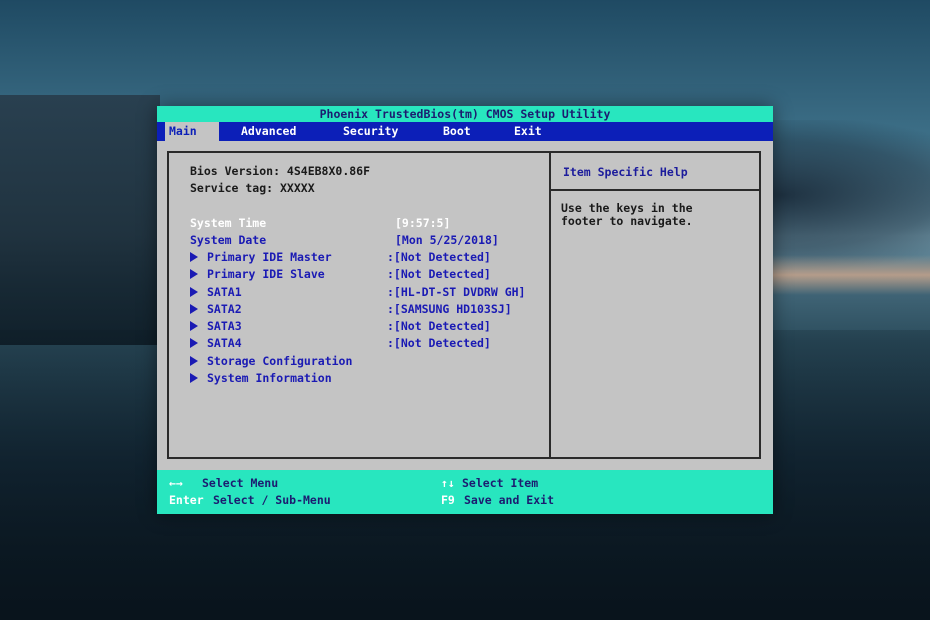 This screenshot has width=930, height=620. Describe the element at coordinates (439, 343) in the screenshot. I see `item-sata4-value: :[Not Detected]` at that location.